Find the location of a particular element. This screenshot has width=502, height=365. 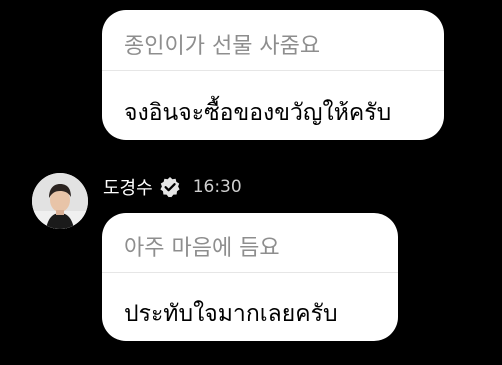

translated-message-text: ประทับใจมากเลยครับ is located at coordinates (231, 314).